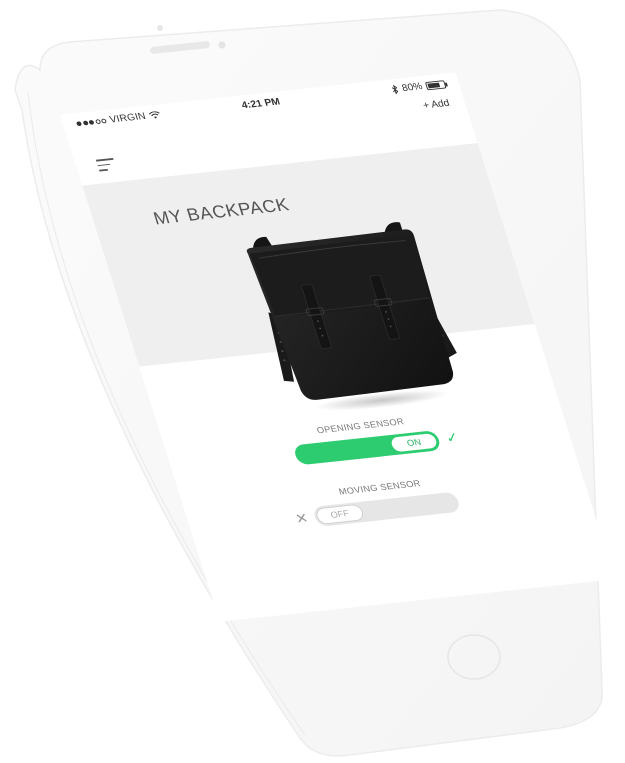 This screenshot has height=763, width=625. I want to click on battery-fill, so click(434, 85).